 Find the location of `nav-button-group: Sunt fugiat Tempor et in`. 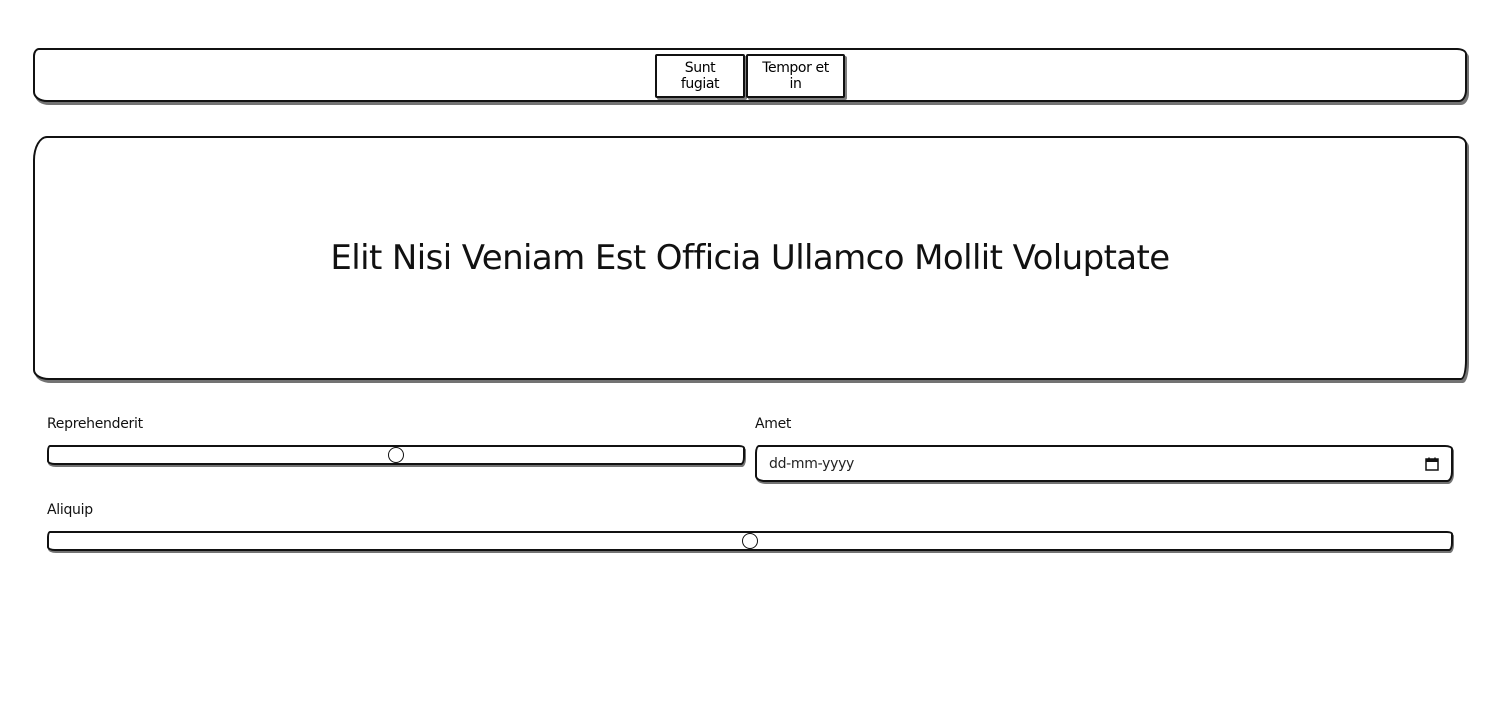

nav-button-group: Sunt fugiat Tempor et in is located at coordinates (750, 76).